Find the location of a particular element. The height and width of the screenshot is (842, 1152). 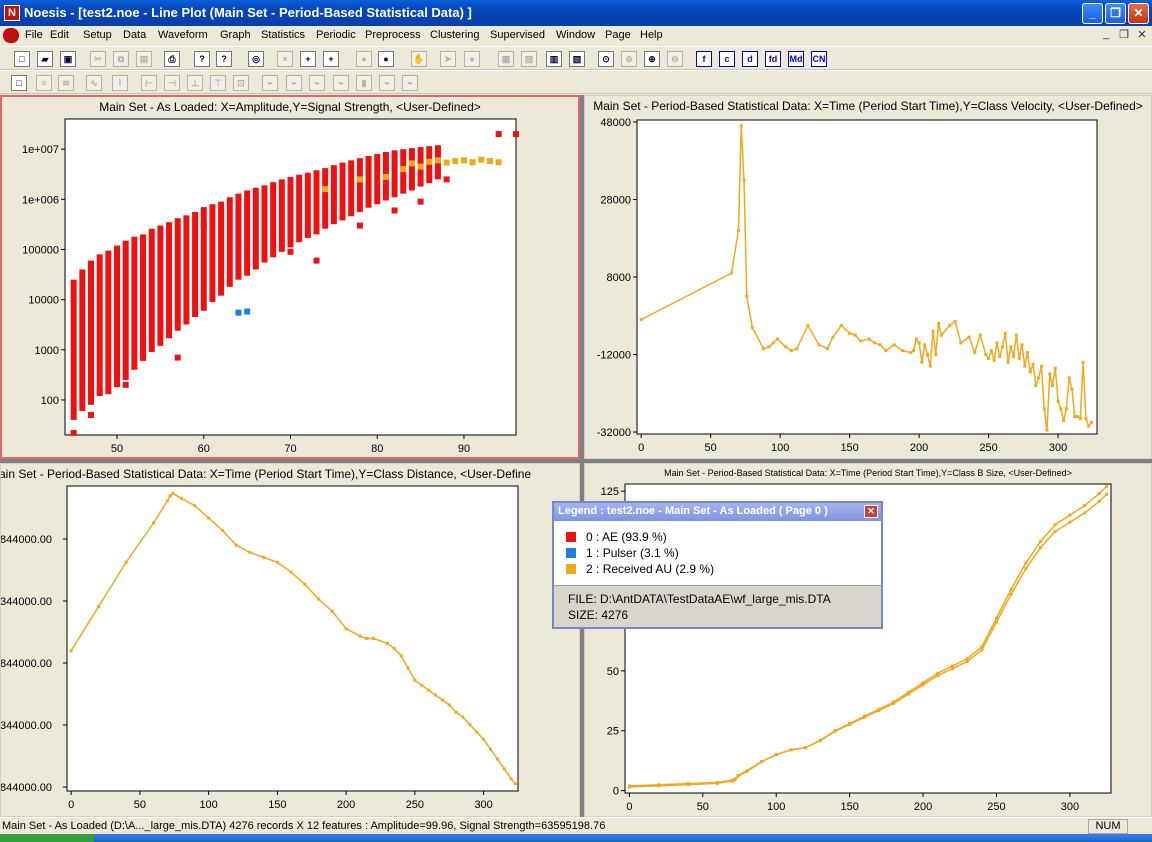

md-icon: Md is located at coordinates (796, 59).